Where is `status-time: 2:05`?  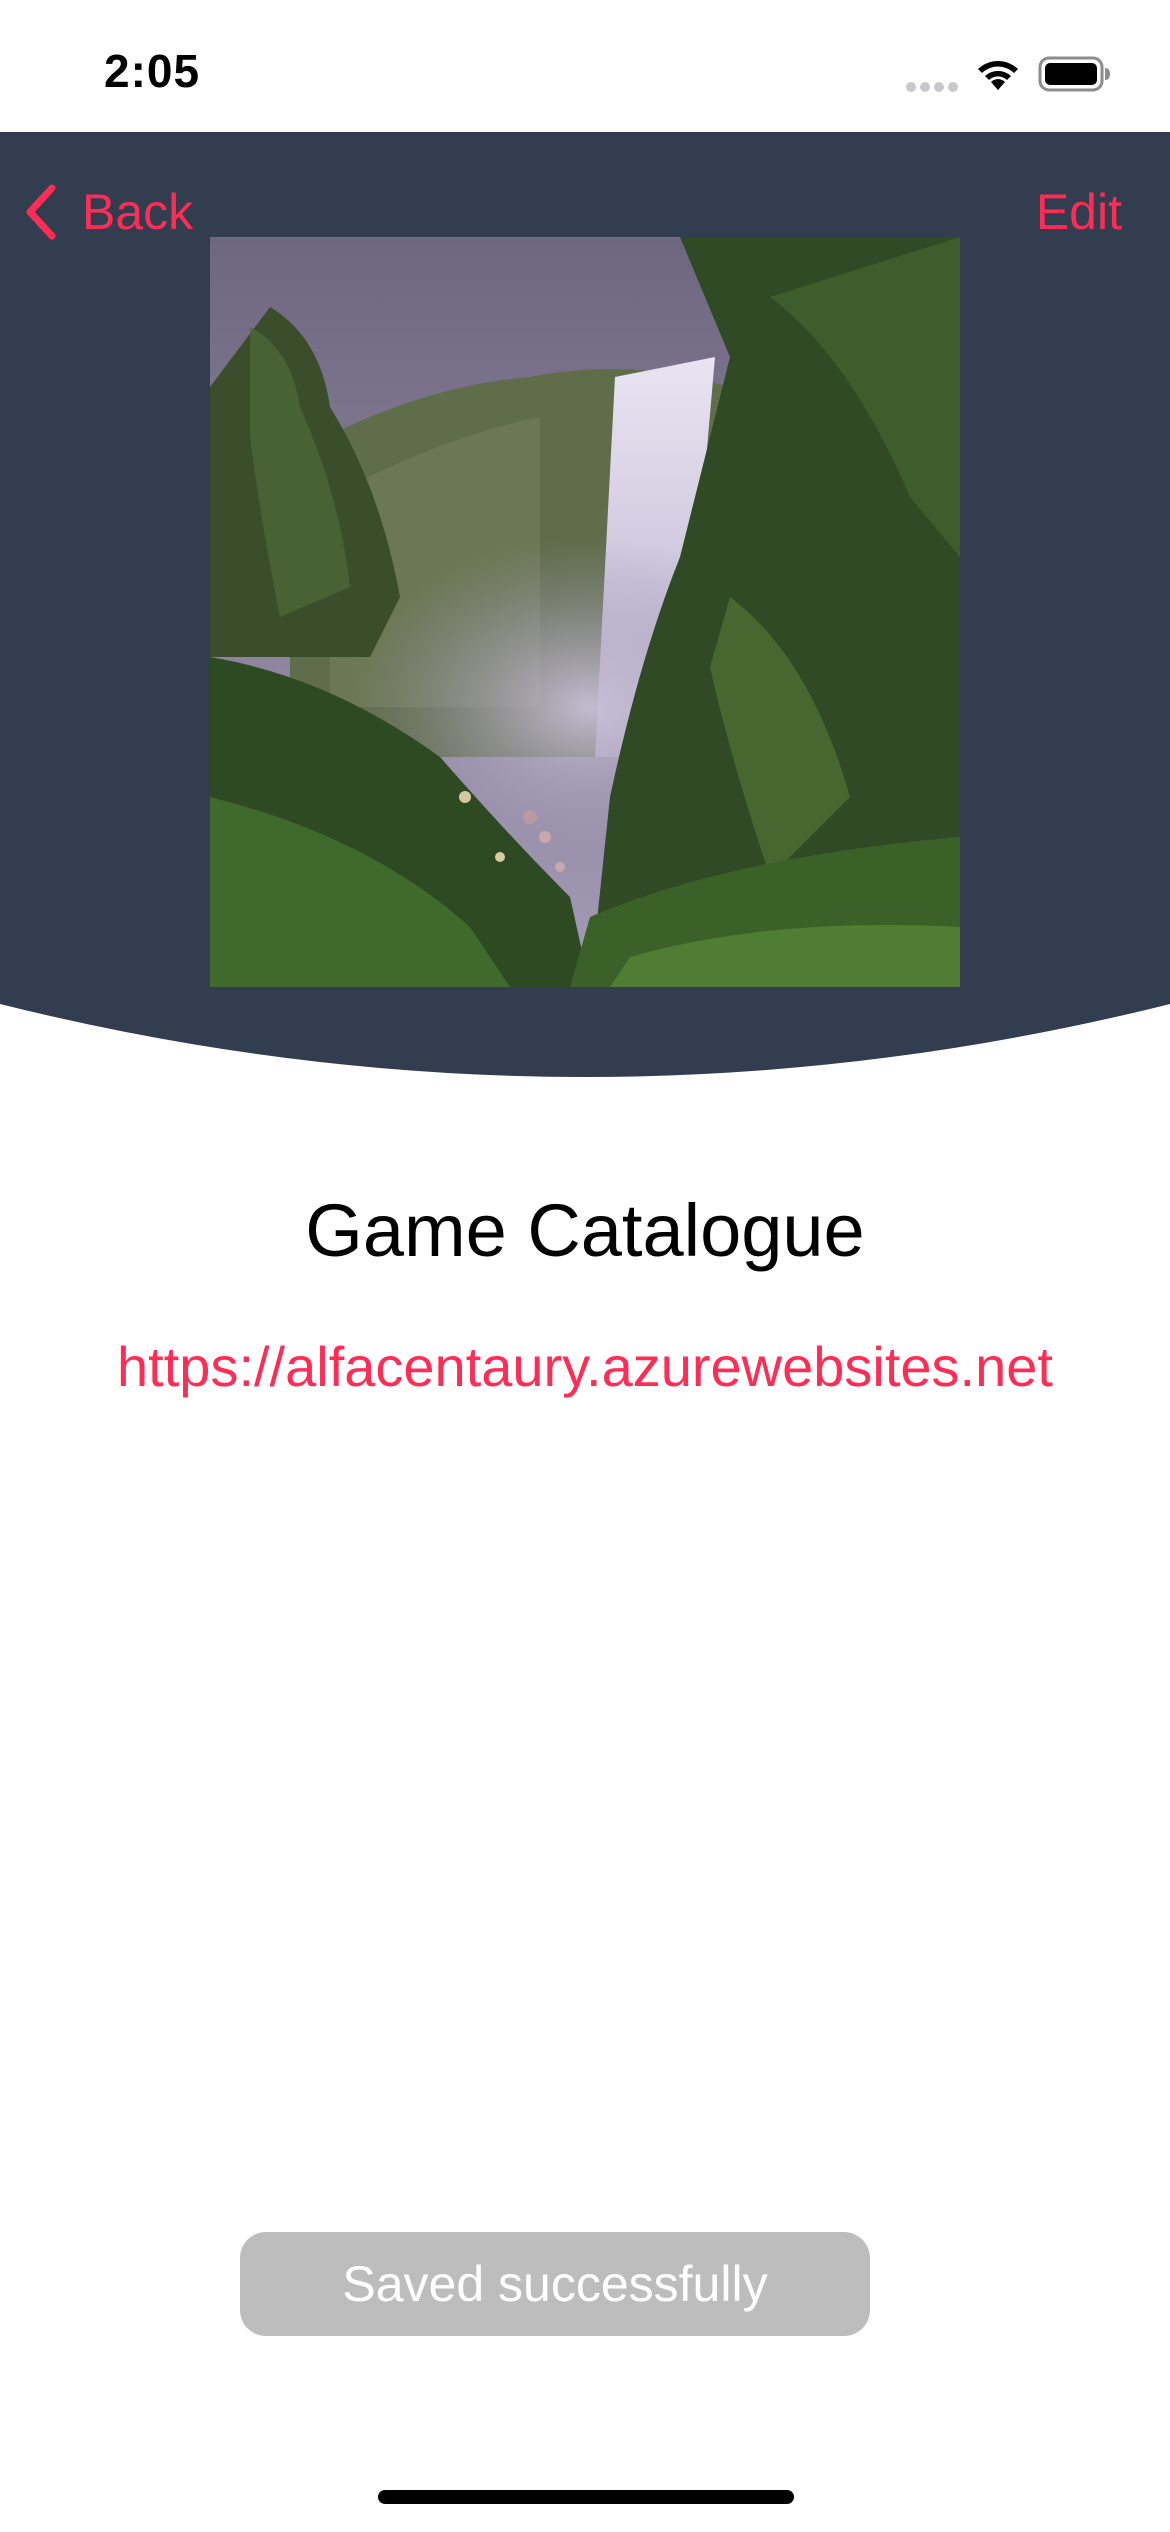
status-time: 2:05 is located at coordinates (152, 71).